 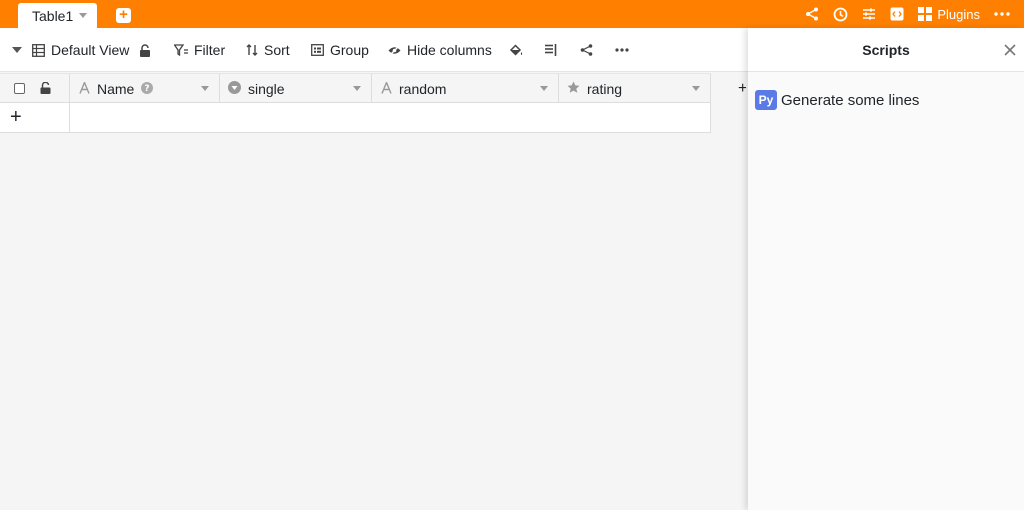 What do you see at coordinates (19, 88) in the screenshot?
I see `select-all-checkbox` at bounding box center [19, 88].